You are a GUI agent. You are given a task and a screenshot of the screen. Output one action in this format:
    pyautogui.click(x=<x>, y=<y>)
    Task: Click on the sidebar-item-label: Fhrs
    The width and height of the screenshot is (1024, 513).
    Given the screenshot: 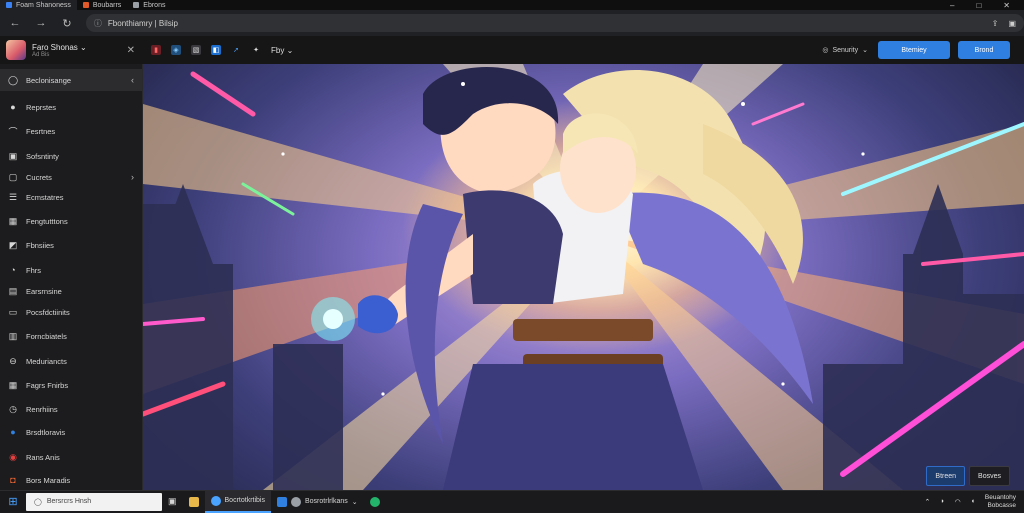 What is the action you would take?
    pyautogui.click(x=33, y=270)
    